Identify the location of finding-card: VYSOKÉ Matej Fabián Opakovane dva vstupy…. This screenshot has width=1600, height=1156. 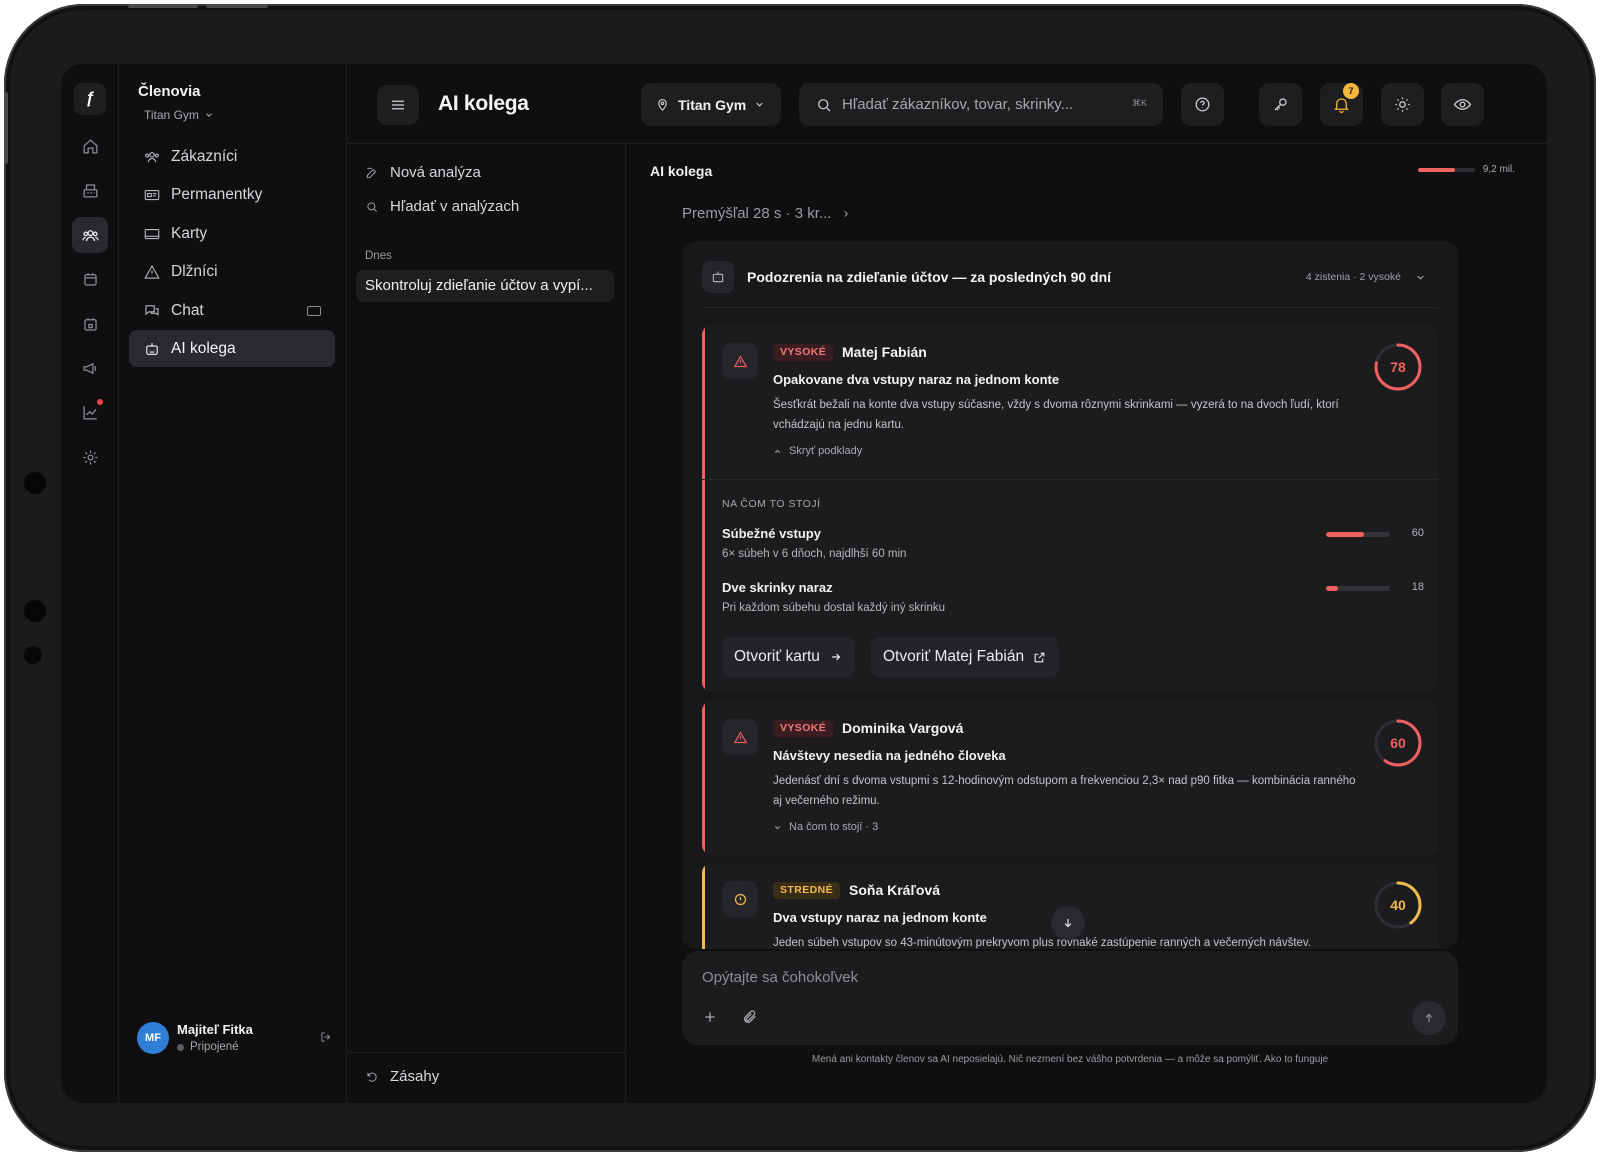
(1070, 508).